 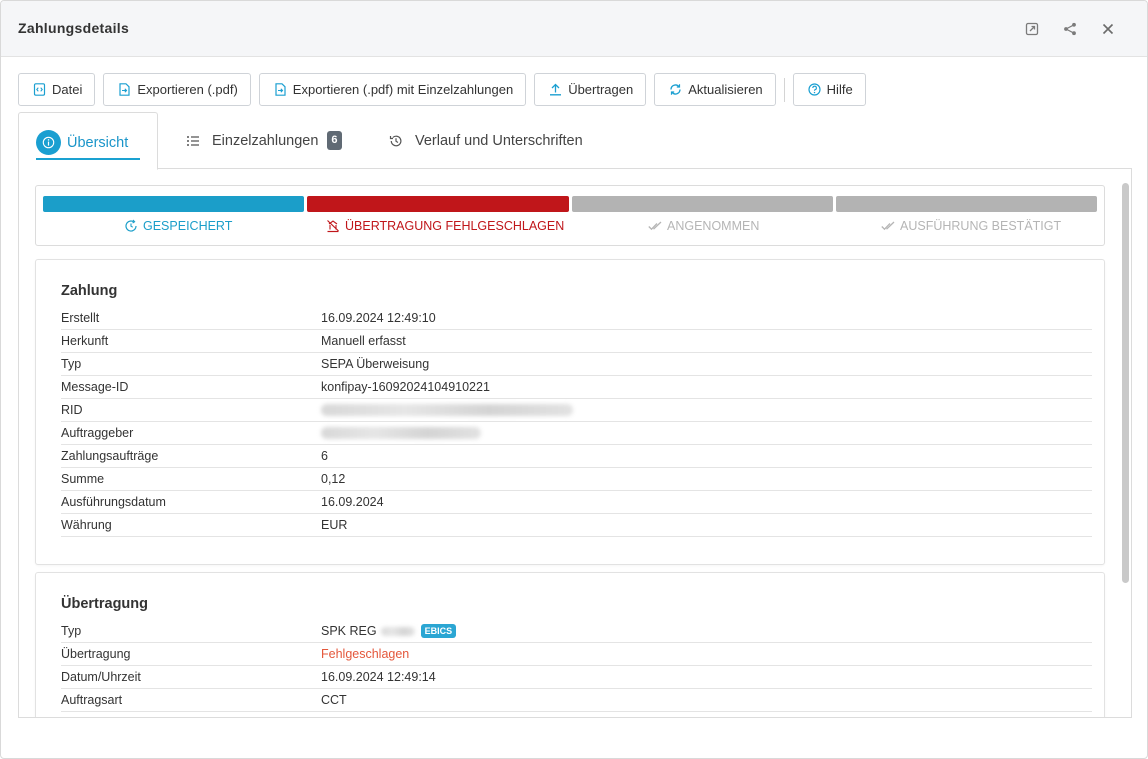 What do you see at coordinates (131, 225) in the screenshot?
I see `saved-icon` at bounding box center [131, 225].